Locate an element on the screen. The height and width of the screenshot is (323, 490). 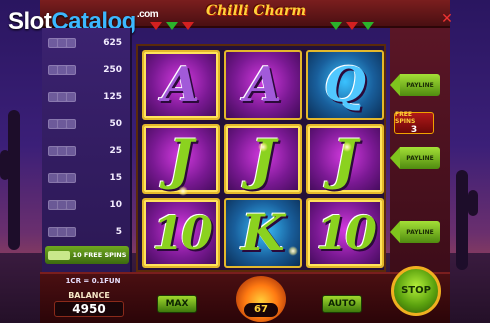
close-icon: ✕ is located at coordinates (447, 19).